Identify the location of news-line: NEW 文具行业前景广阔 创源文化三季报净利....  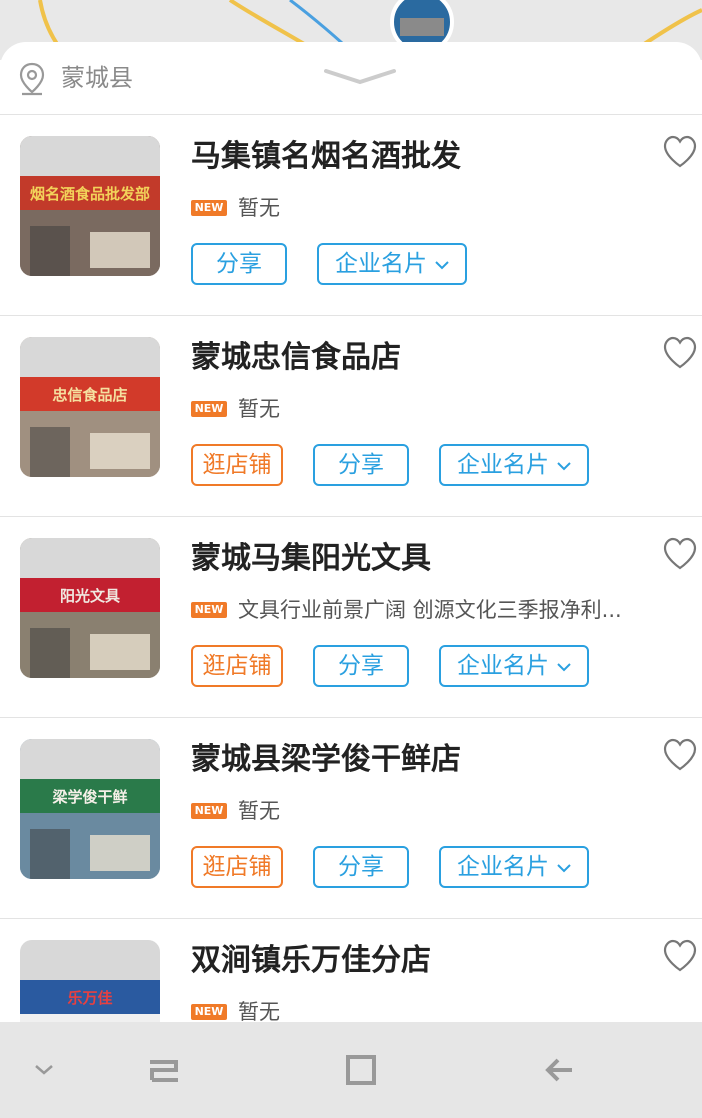
(416, 610).